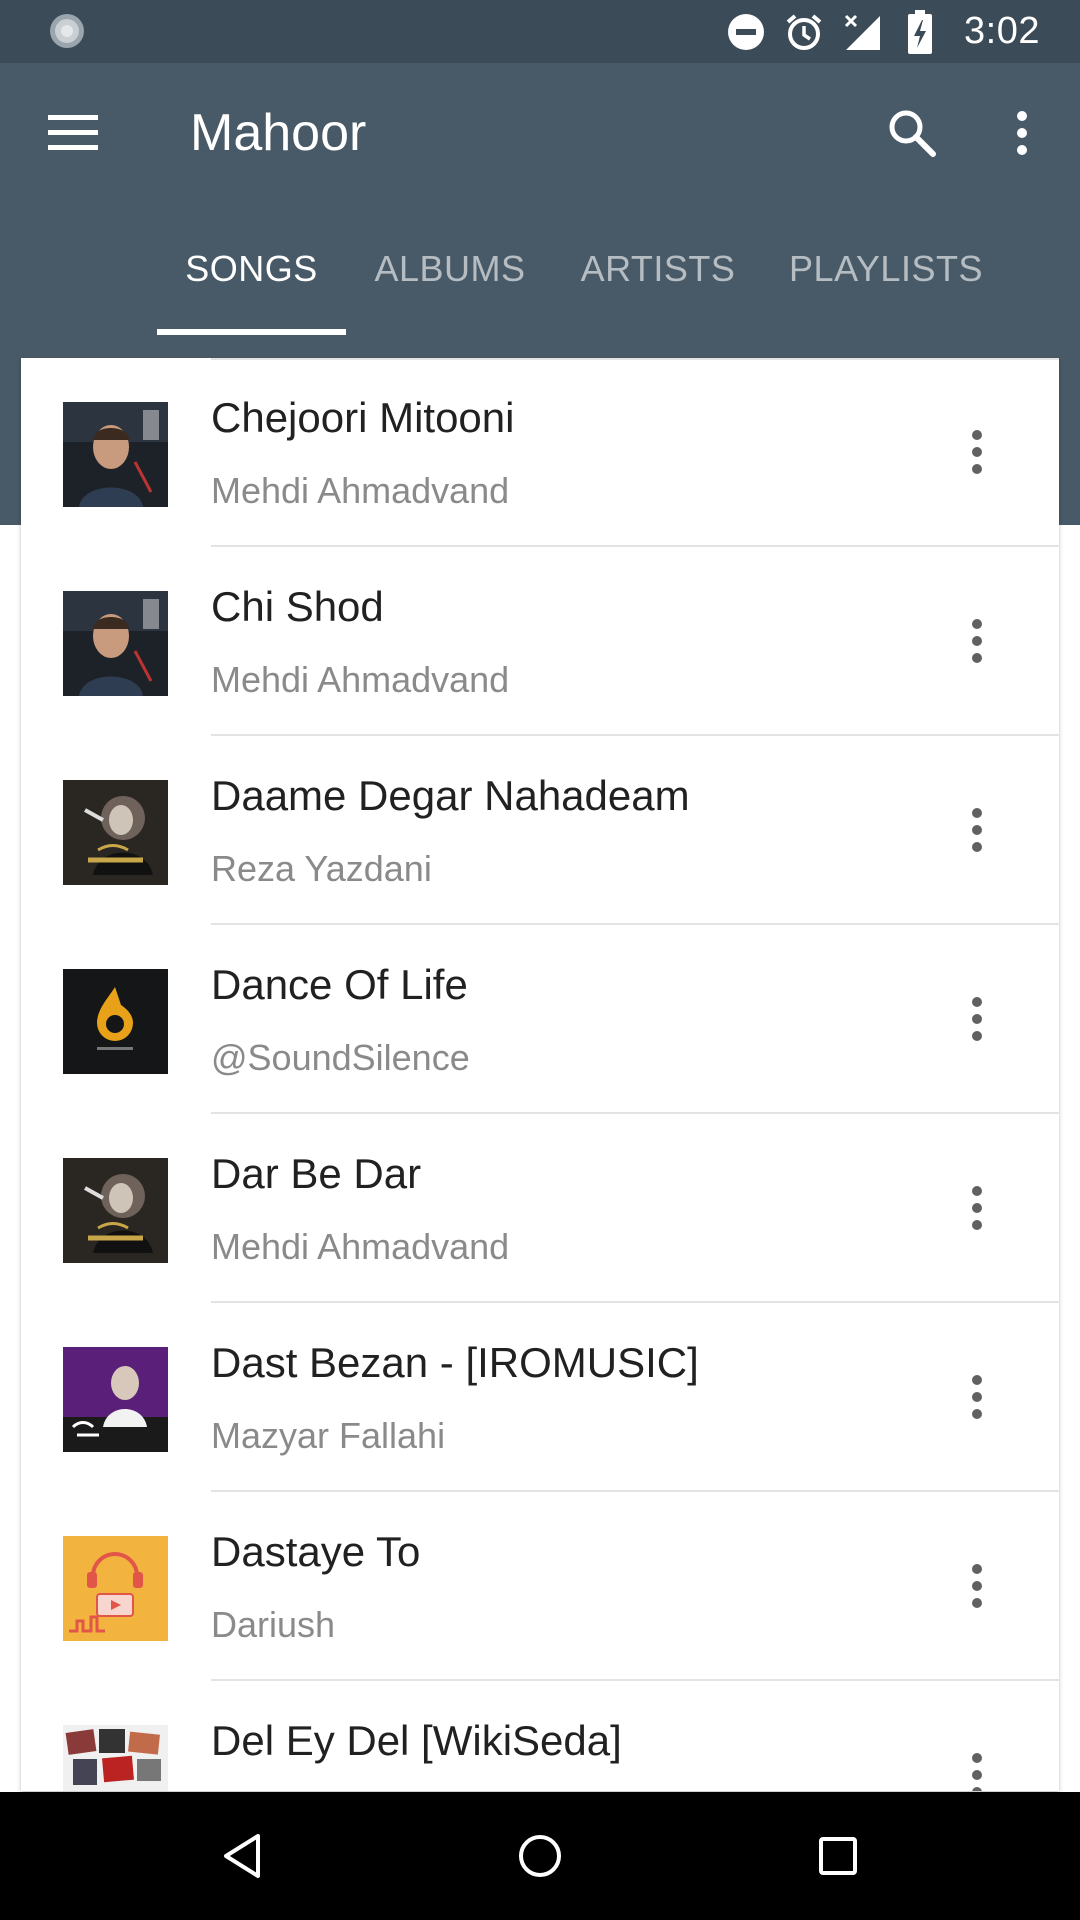 The width and height of the screenshot is (1080, 1920). Describe the element at coordinates (115, 1588) in the screenshot. I see `album-art-headphones-icon` at that location.